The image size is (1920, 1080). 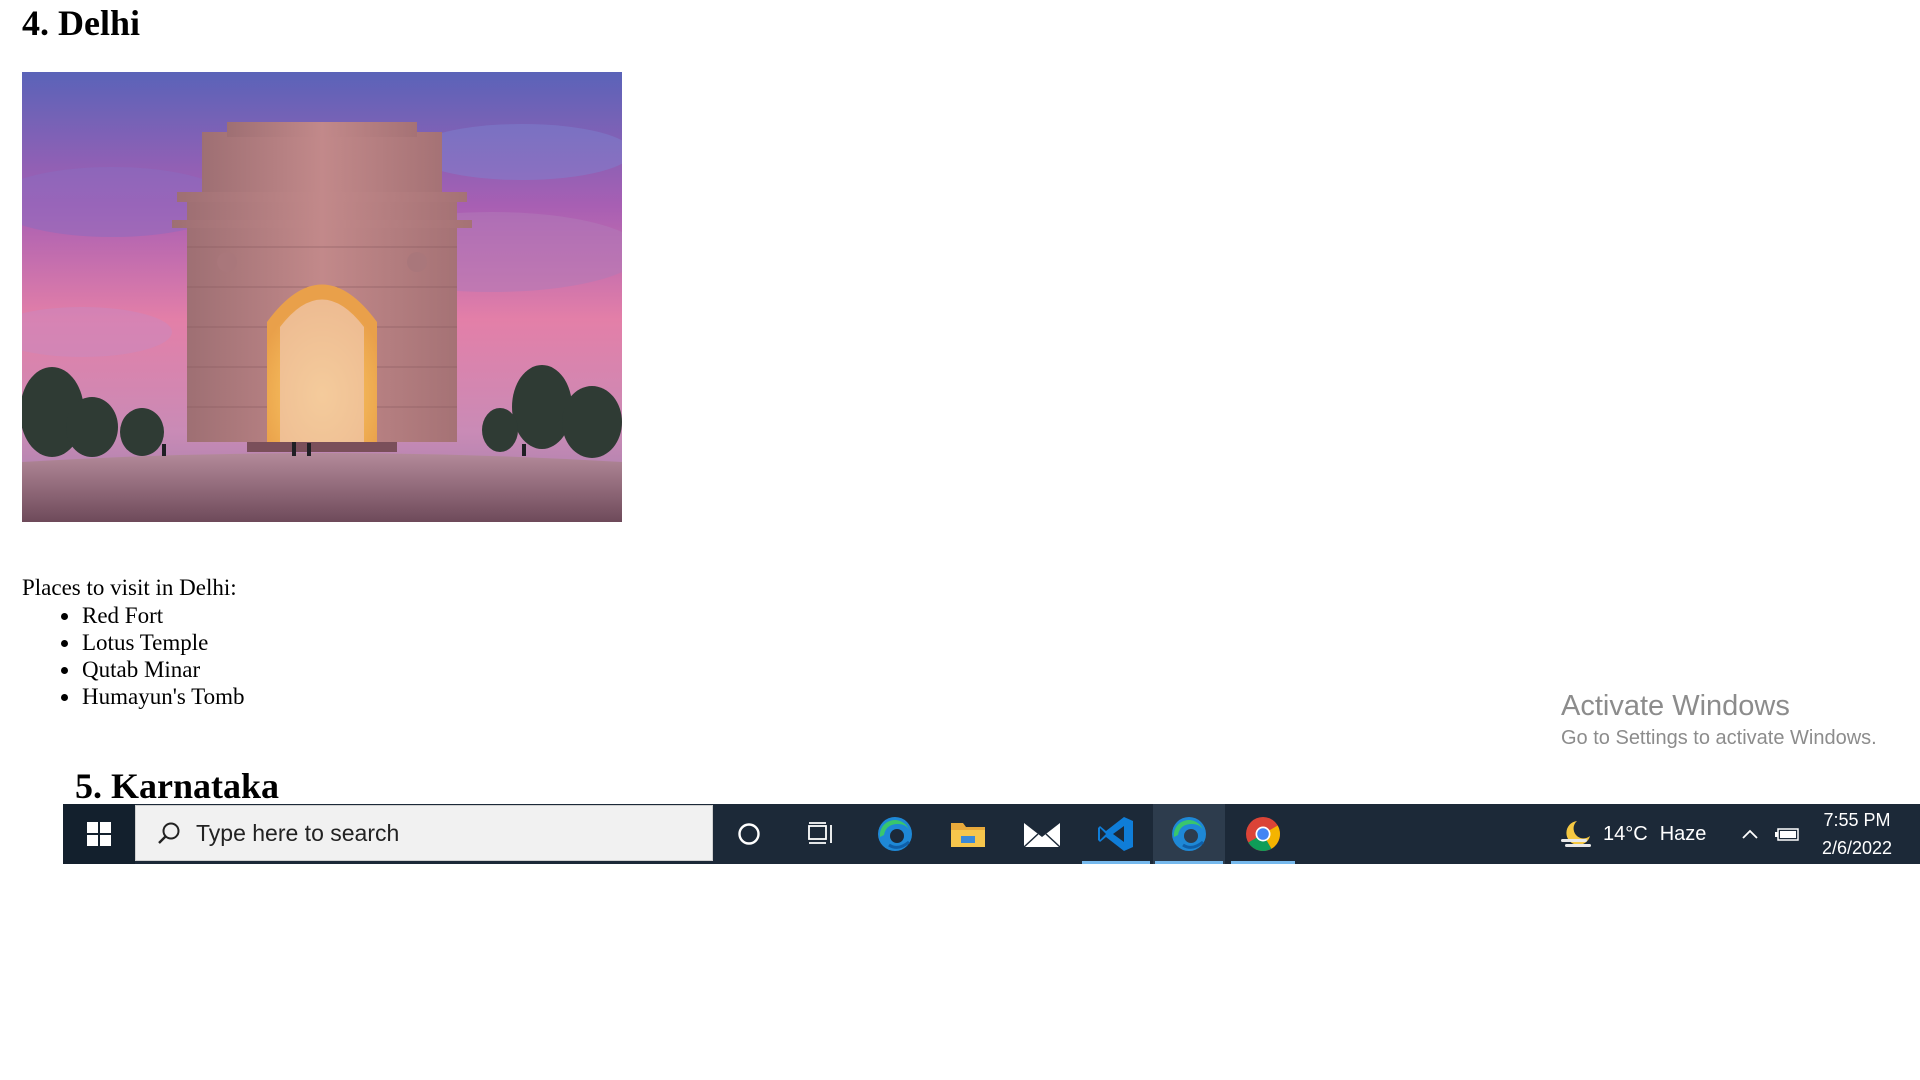 What do you see at coordinates (133, 642) in the screenshot?
I see `list-item: Lotus Temple` at bounding box center [133, 642].